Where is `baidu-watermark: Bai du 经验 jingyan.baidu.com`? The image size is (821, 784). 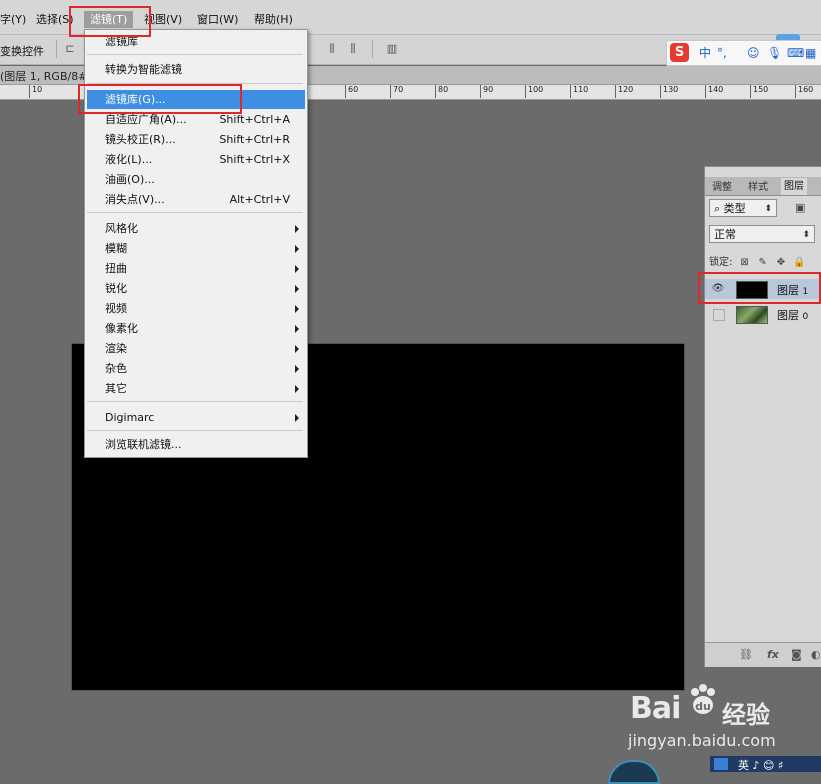 baidu-watermark: Bai du 经验 jingyan.baidu.com is located at coordinates (704, 718).